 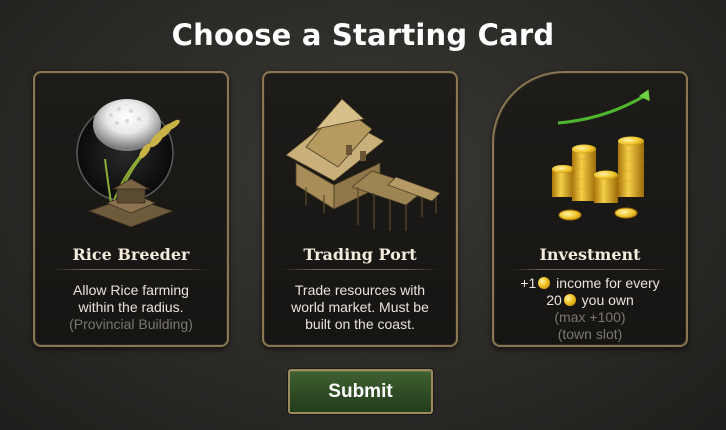 What do you see at coordinates (554, 300) in the screenshot?
I see `coin-threshold: 20` at bounding box center [554, 300].